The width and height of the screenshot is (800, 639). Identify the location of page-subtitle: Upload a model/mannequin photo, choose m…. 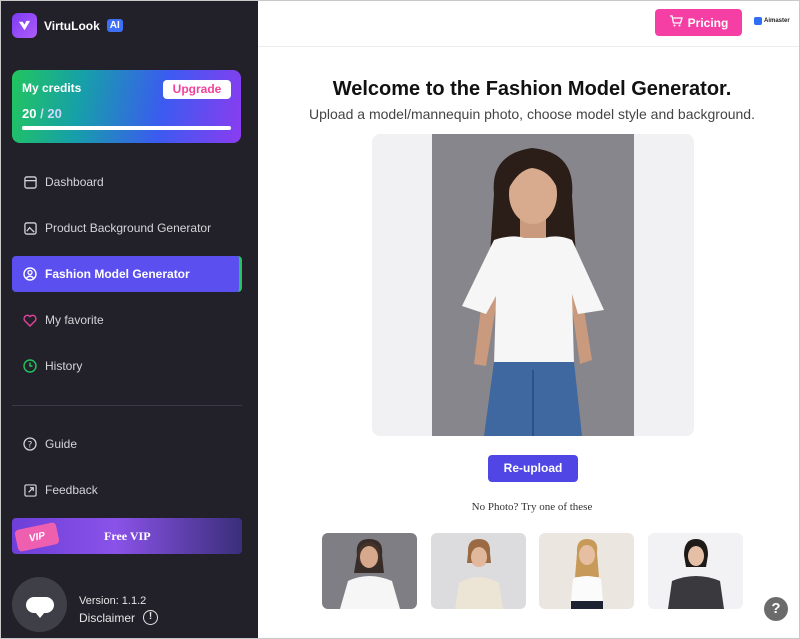
(532, 114).